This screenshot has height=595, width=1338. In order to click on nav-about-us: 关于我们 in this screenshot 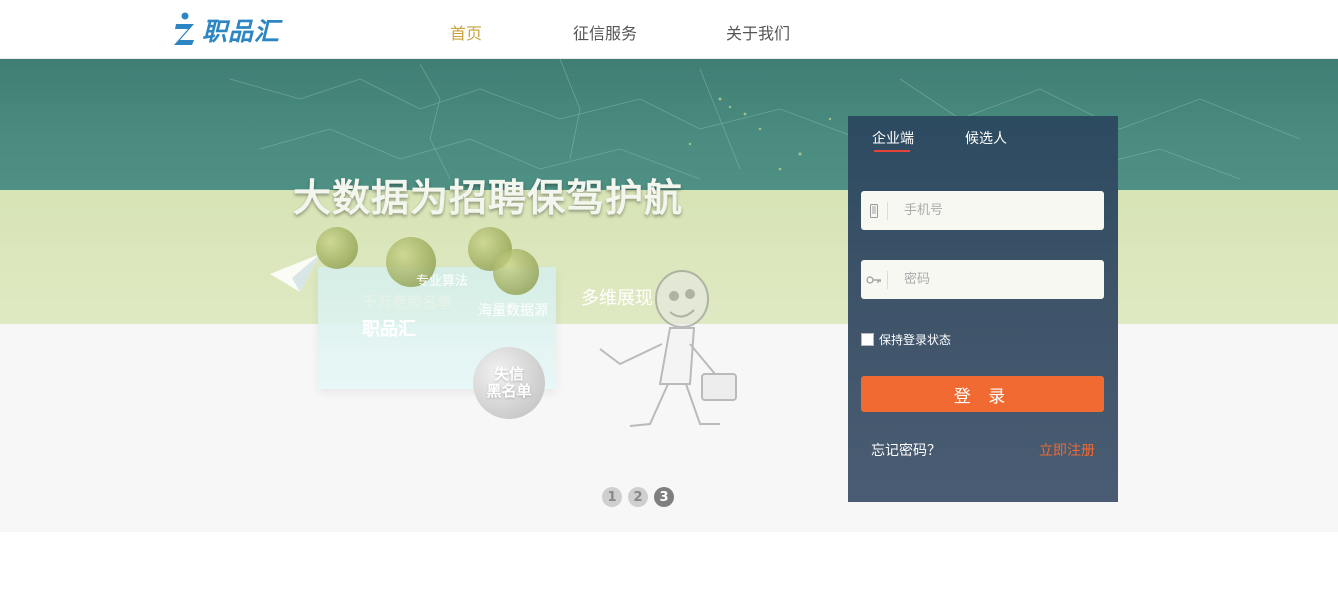, I will do `click(758, 32)`.